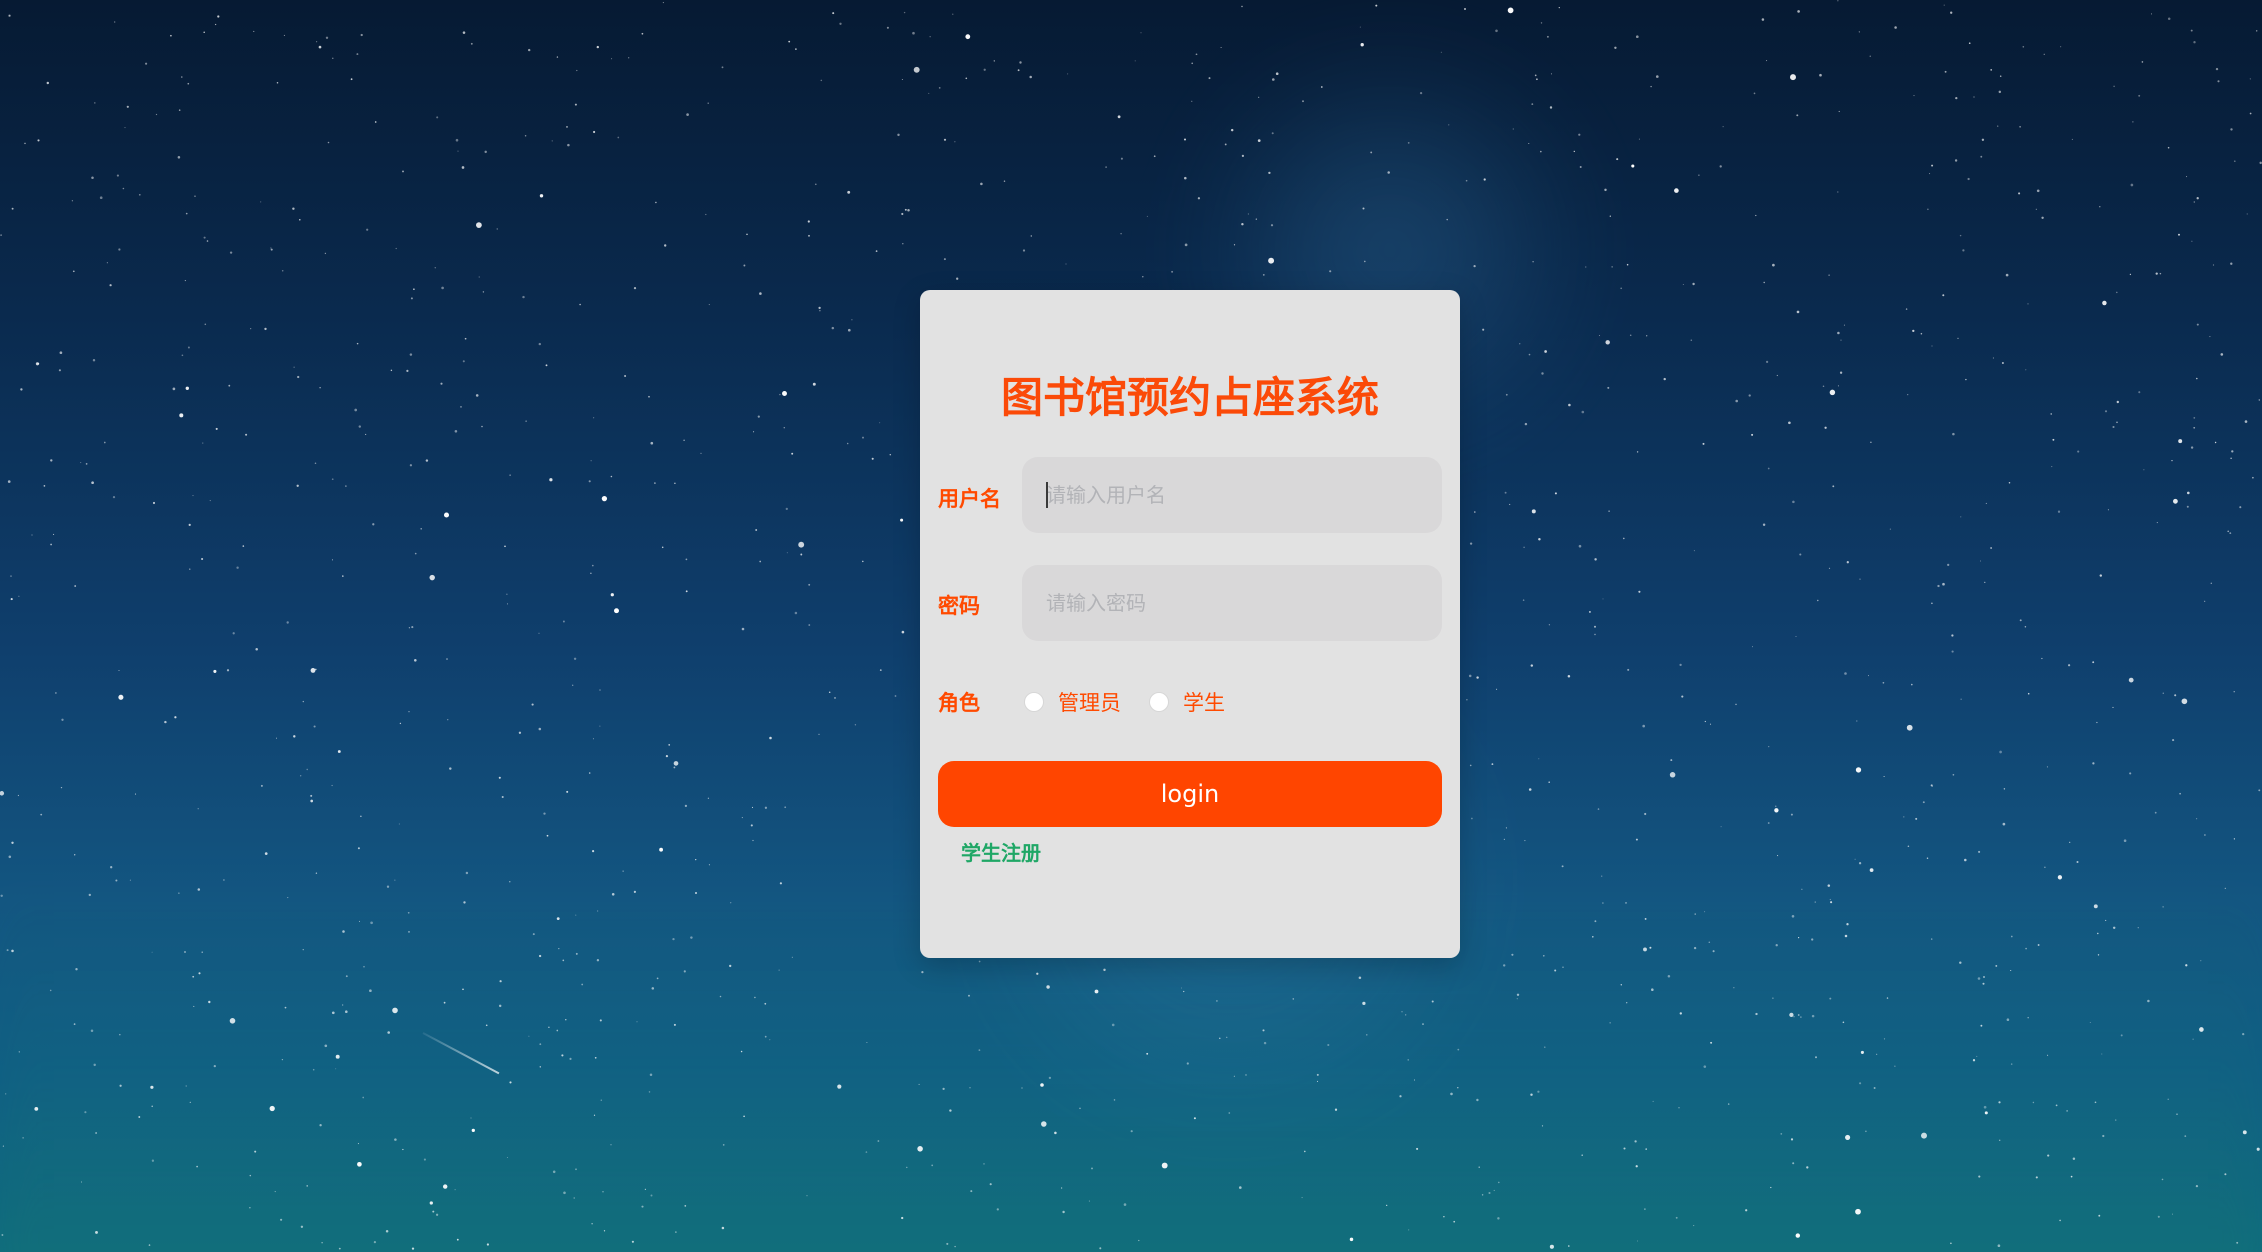  I want to click on student-radio, so click(1159, 702).